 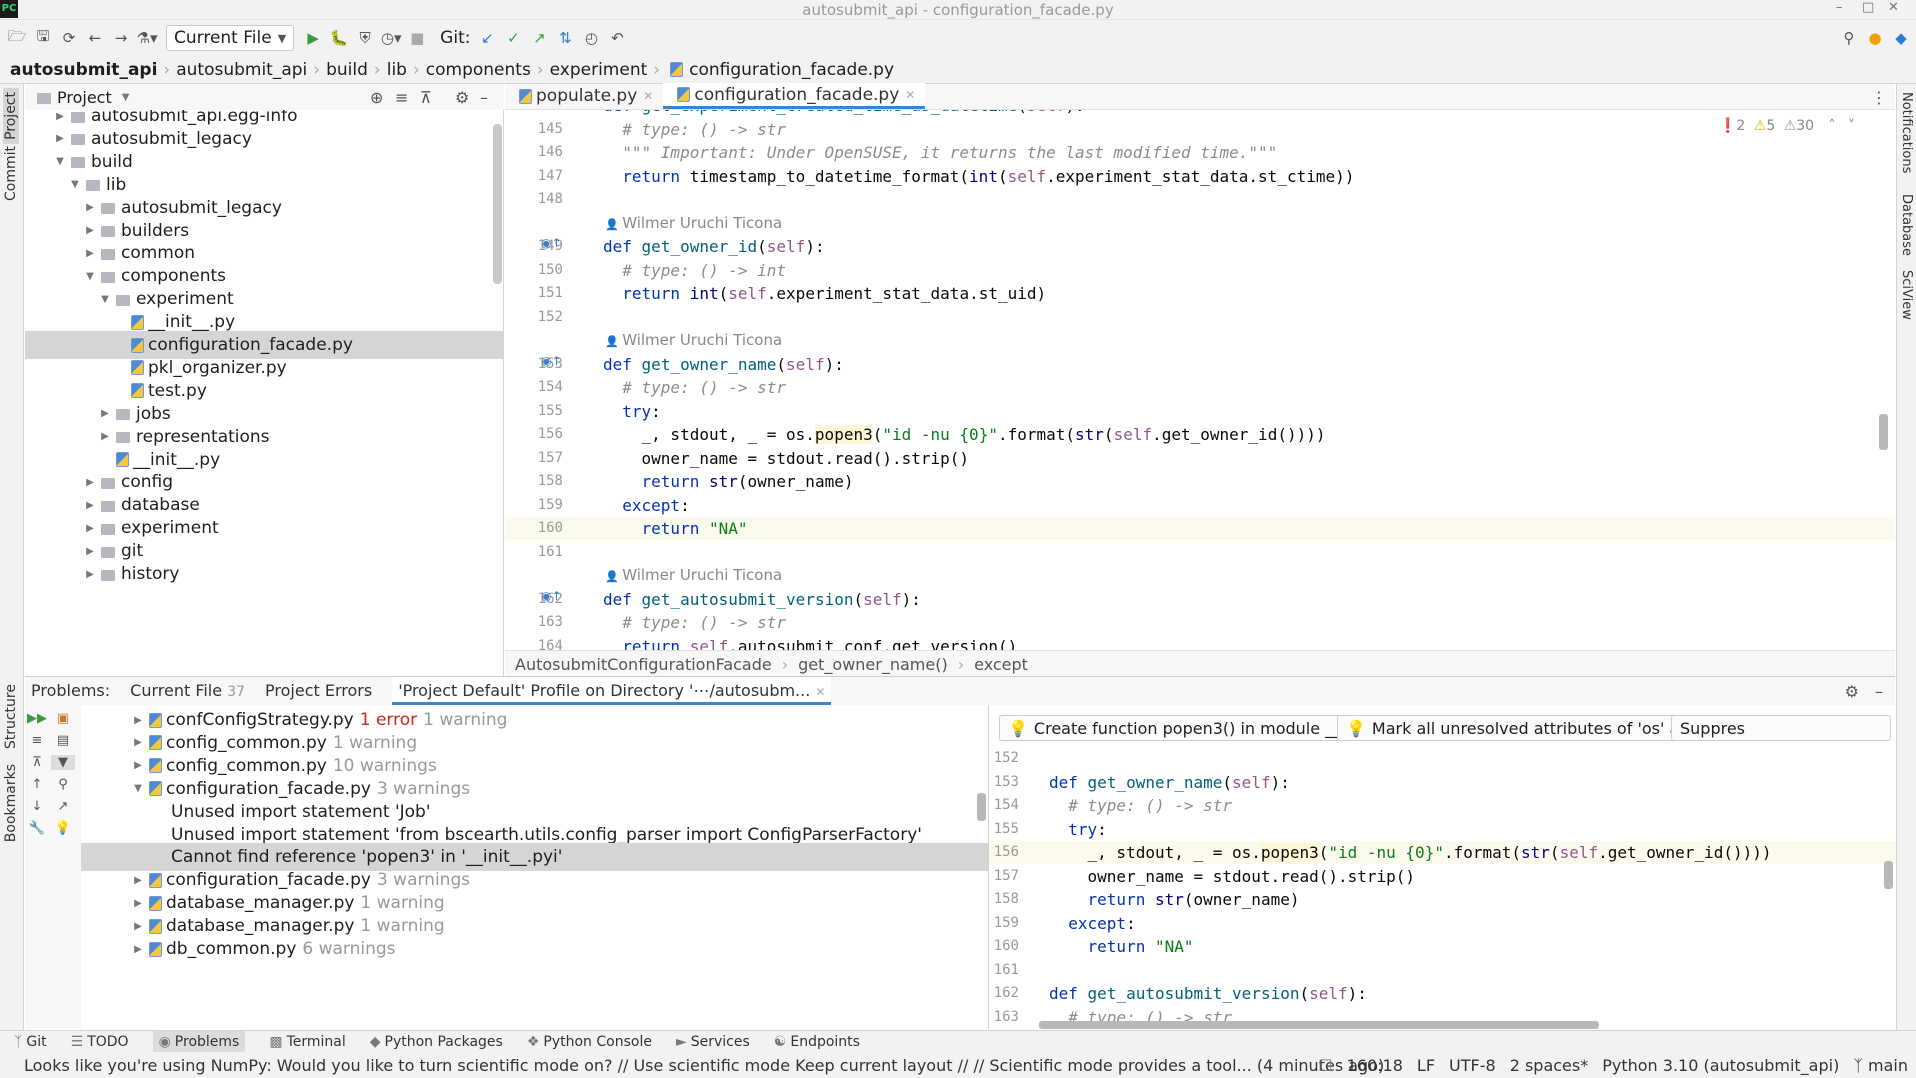 I want to click on group-icon: ▤, so click(x=63, y=740).